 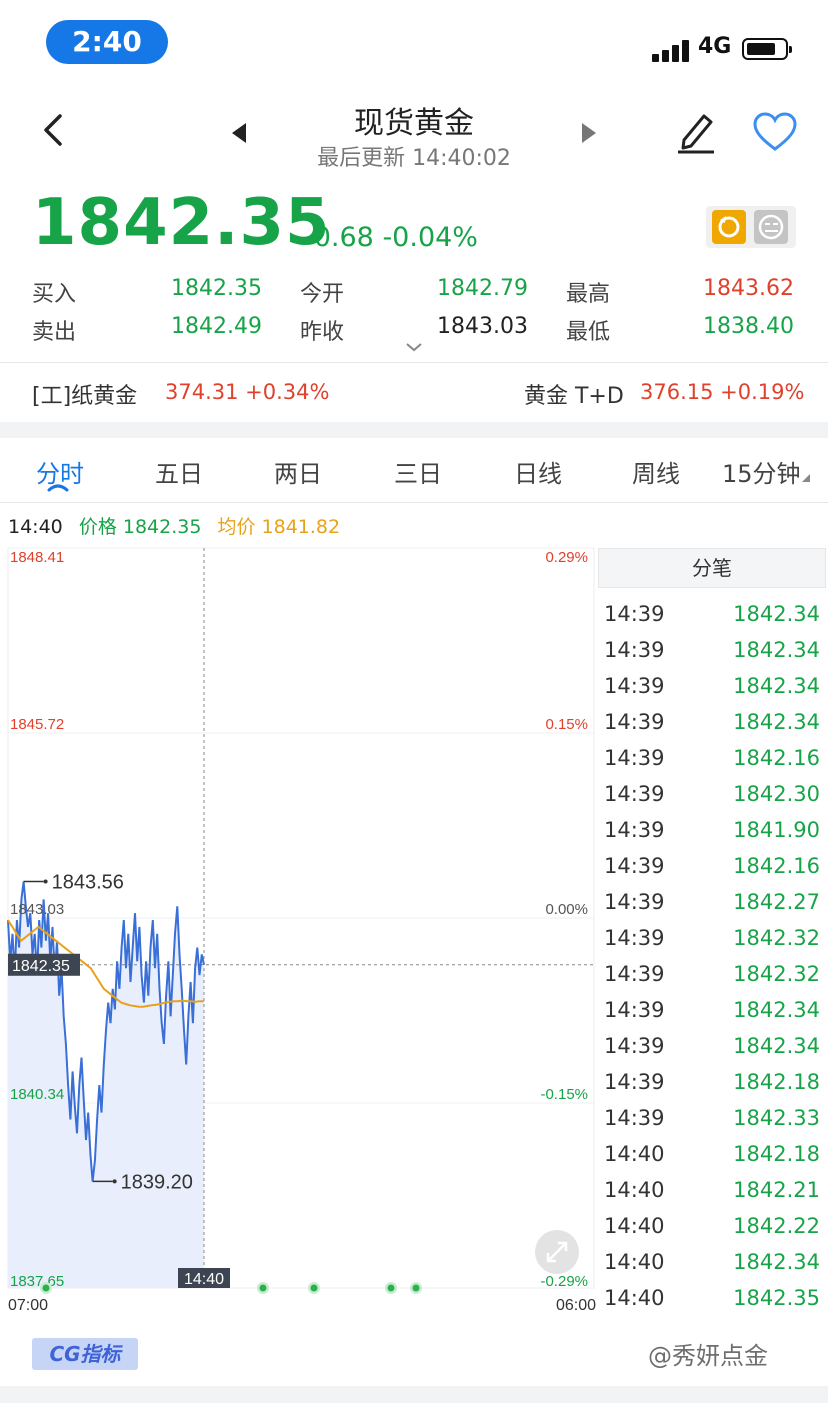 What do you see at coordinates (140, 527) in the screenshot?
I see `legend-price: 价格 1842.35` at bounding box center [140, 527].